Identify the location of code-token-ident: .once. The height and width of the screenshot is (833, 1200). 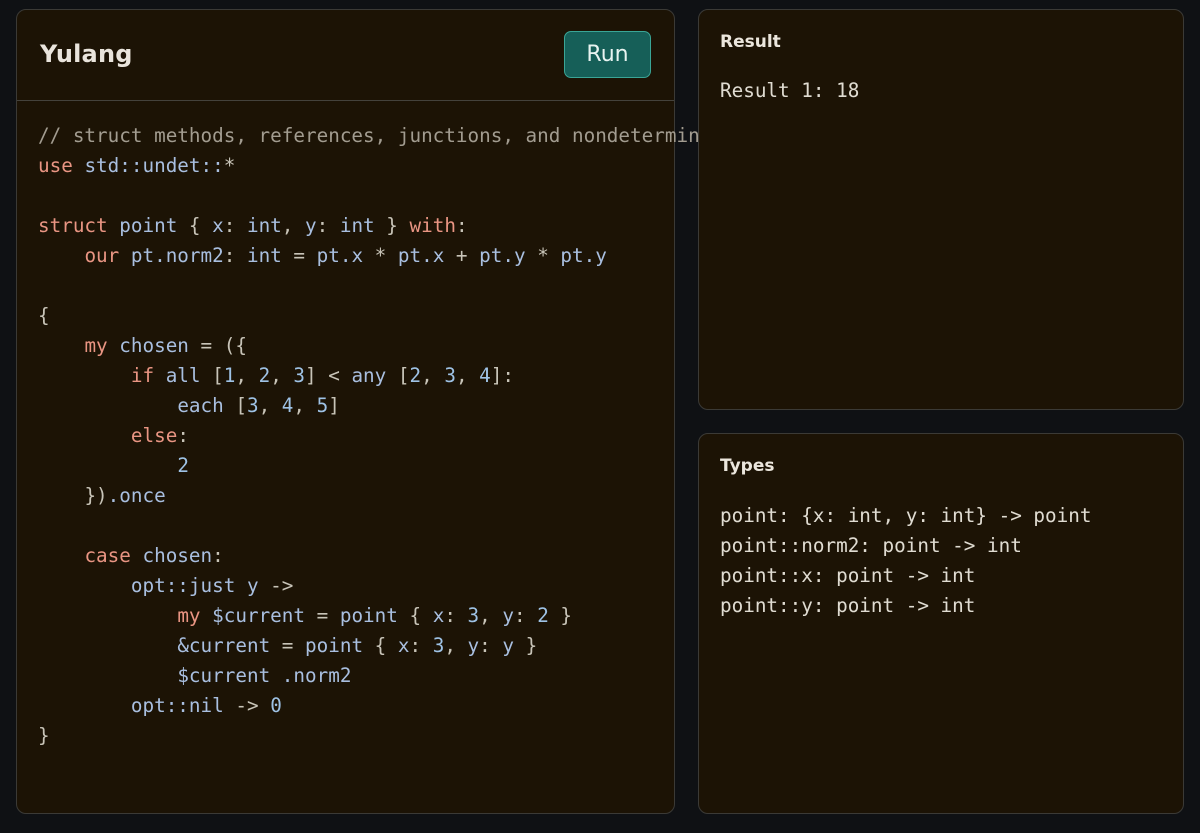
(136, 495).